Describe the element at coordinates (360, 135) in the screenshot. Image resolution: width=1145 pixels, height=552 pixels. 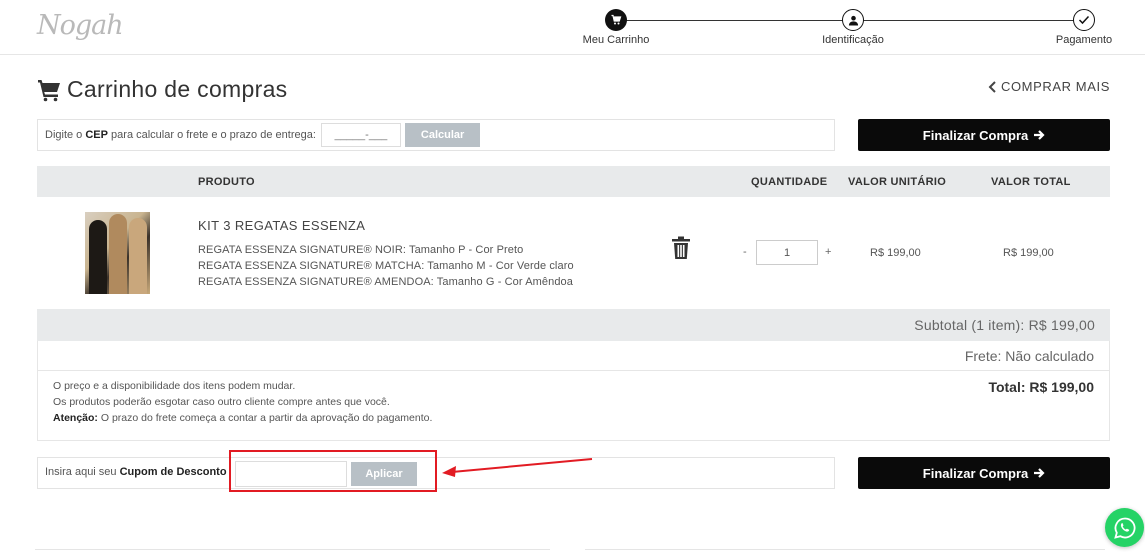
I see `cep-input` at that location.